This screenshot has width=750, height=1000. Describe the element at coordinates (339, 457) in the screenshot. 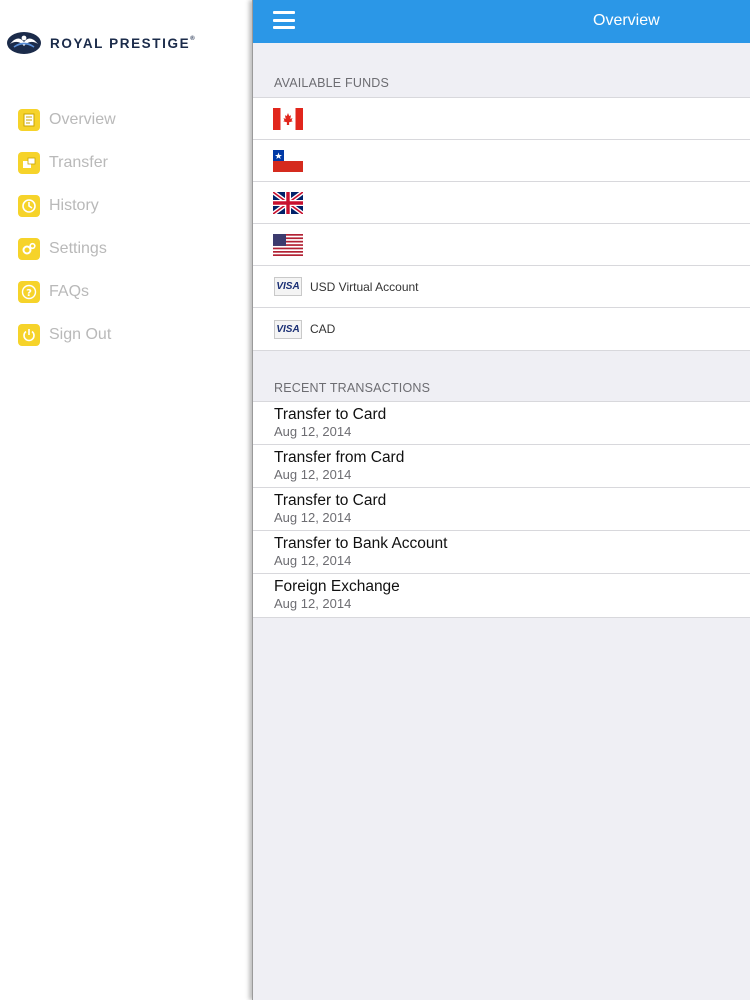

I see `transaction-title: Transfer from Card` at that location.